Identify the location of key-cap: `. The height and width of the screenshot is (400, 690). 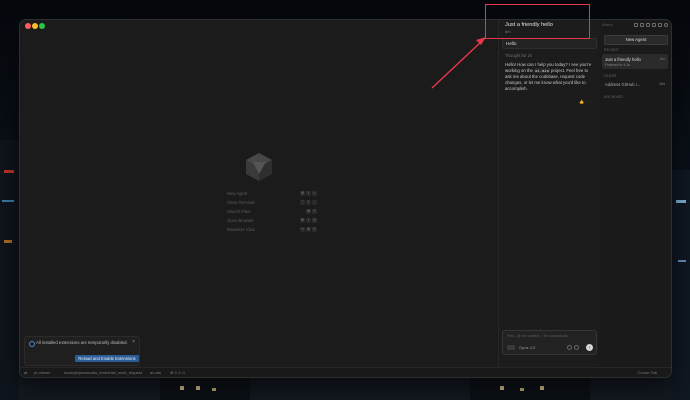
(314, 202).